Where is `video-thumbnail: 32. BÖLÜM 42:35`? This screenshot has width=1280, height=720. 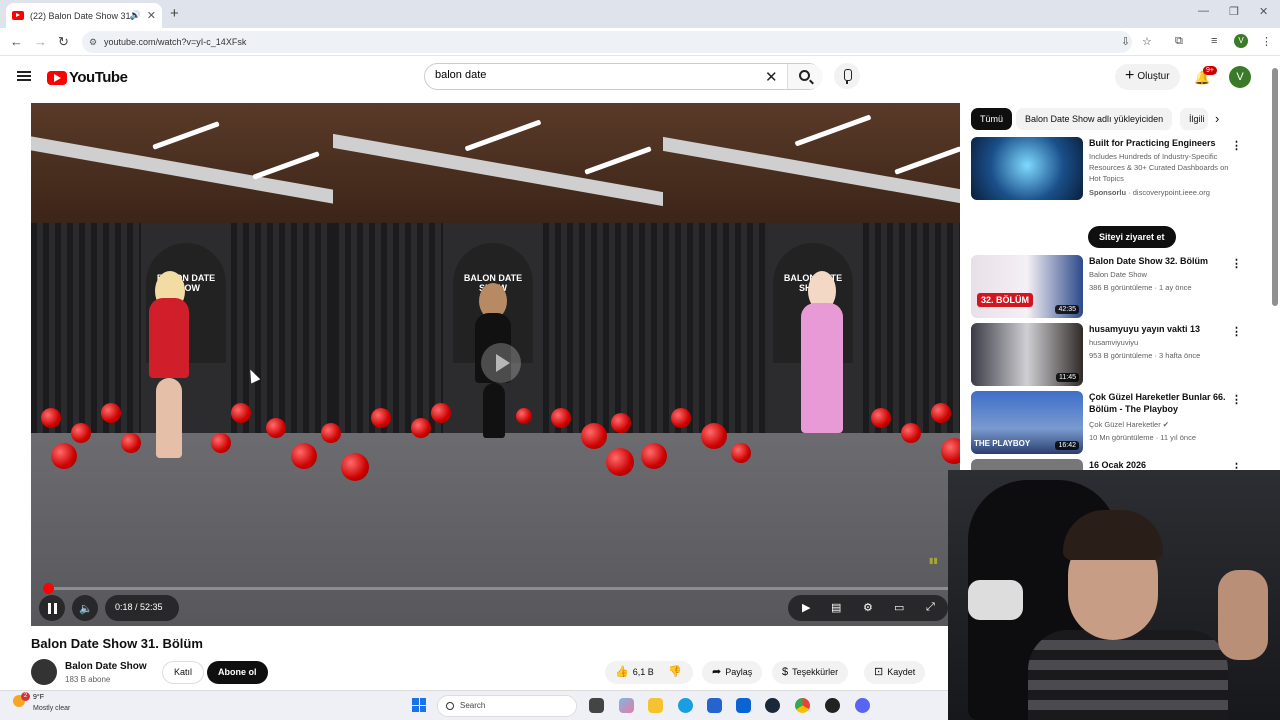 video-thumbnail: 32. BÖLÜM 42:35 is located at coordinates (1027, 286).